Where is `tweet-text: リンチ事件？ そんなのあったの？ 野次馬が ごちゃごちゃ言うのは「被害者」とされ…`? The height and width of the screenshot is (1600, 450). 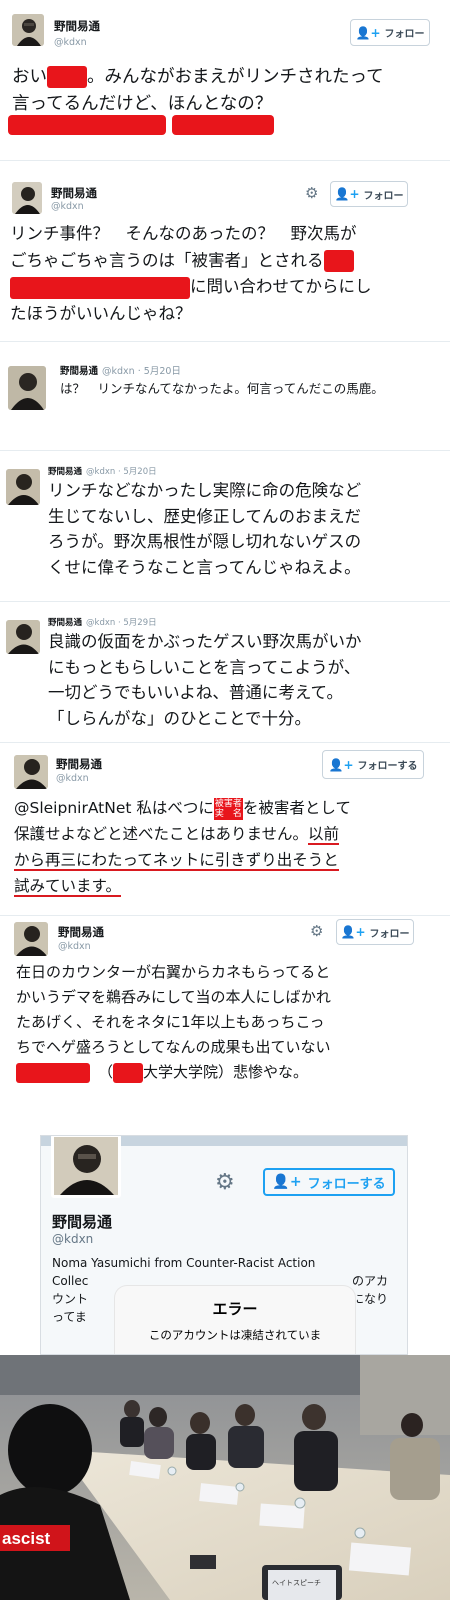
tweet-text: リンチ事件？ そんなのあったの？ 野次馬が ごちゃごちゃ言うのは「被害者」とされ… is located at coordinates (227, 274).